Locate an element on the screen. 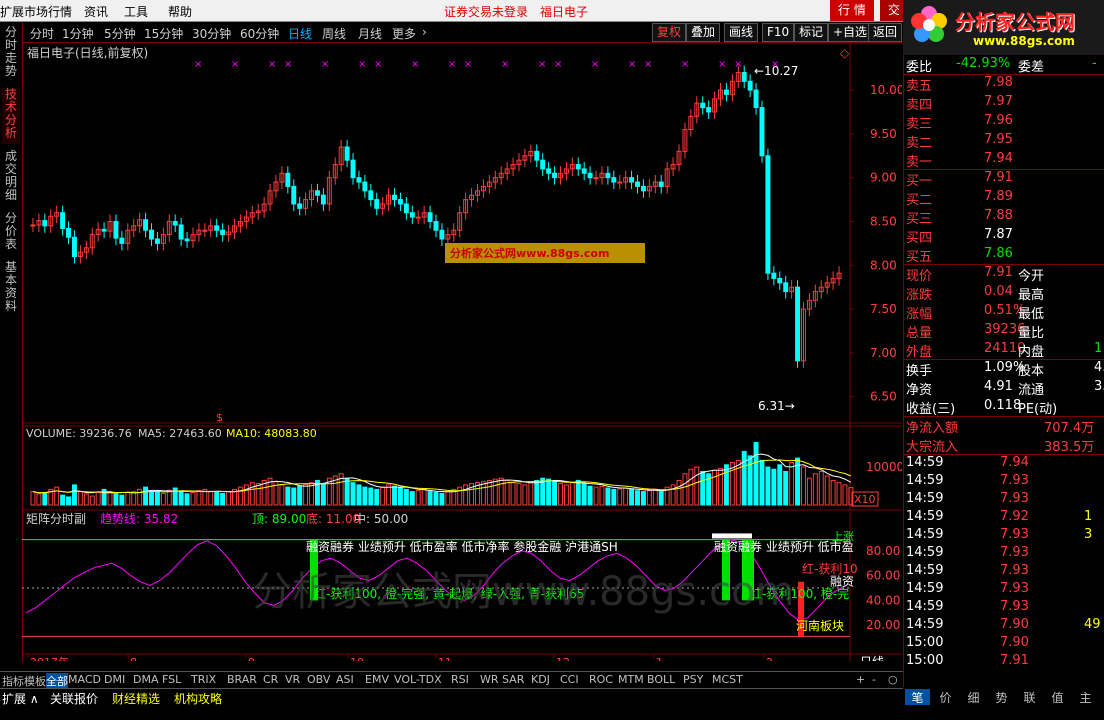  indicator-tab: PSY is located at coordinates (693, 679).